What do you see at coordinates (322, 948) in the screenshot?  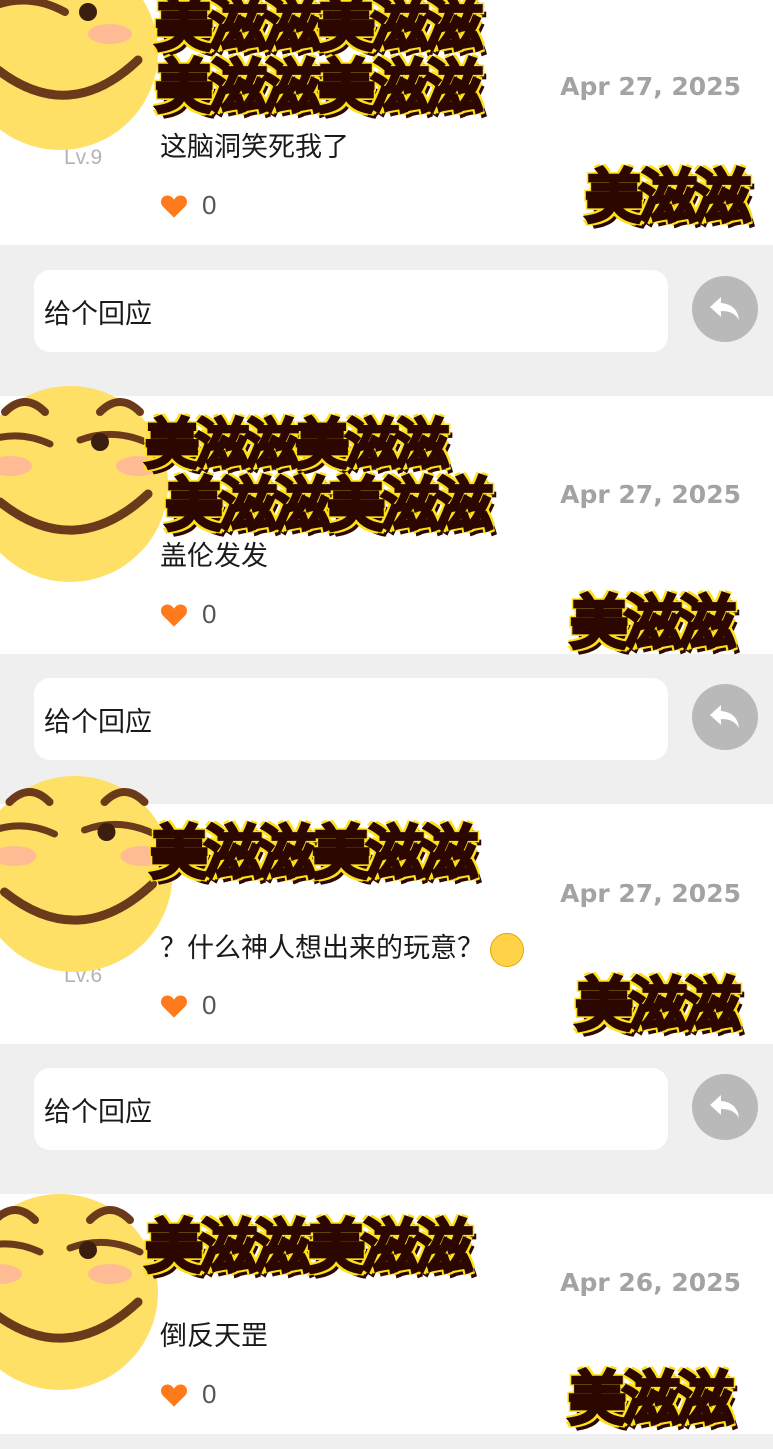 I see `comment-text-body: ？什么神人想出来的玩意？` at bounding box center [322, 948].